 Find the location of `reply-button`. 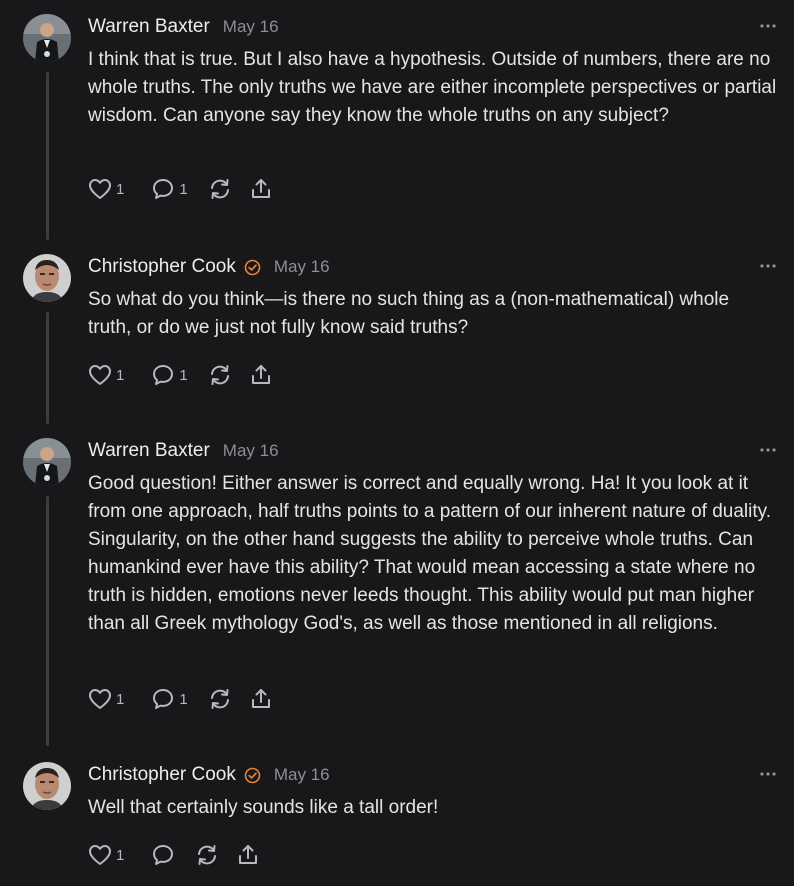

reply-button is located at coordinates (165, 855).